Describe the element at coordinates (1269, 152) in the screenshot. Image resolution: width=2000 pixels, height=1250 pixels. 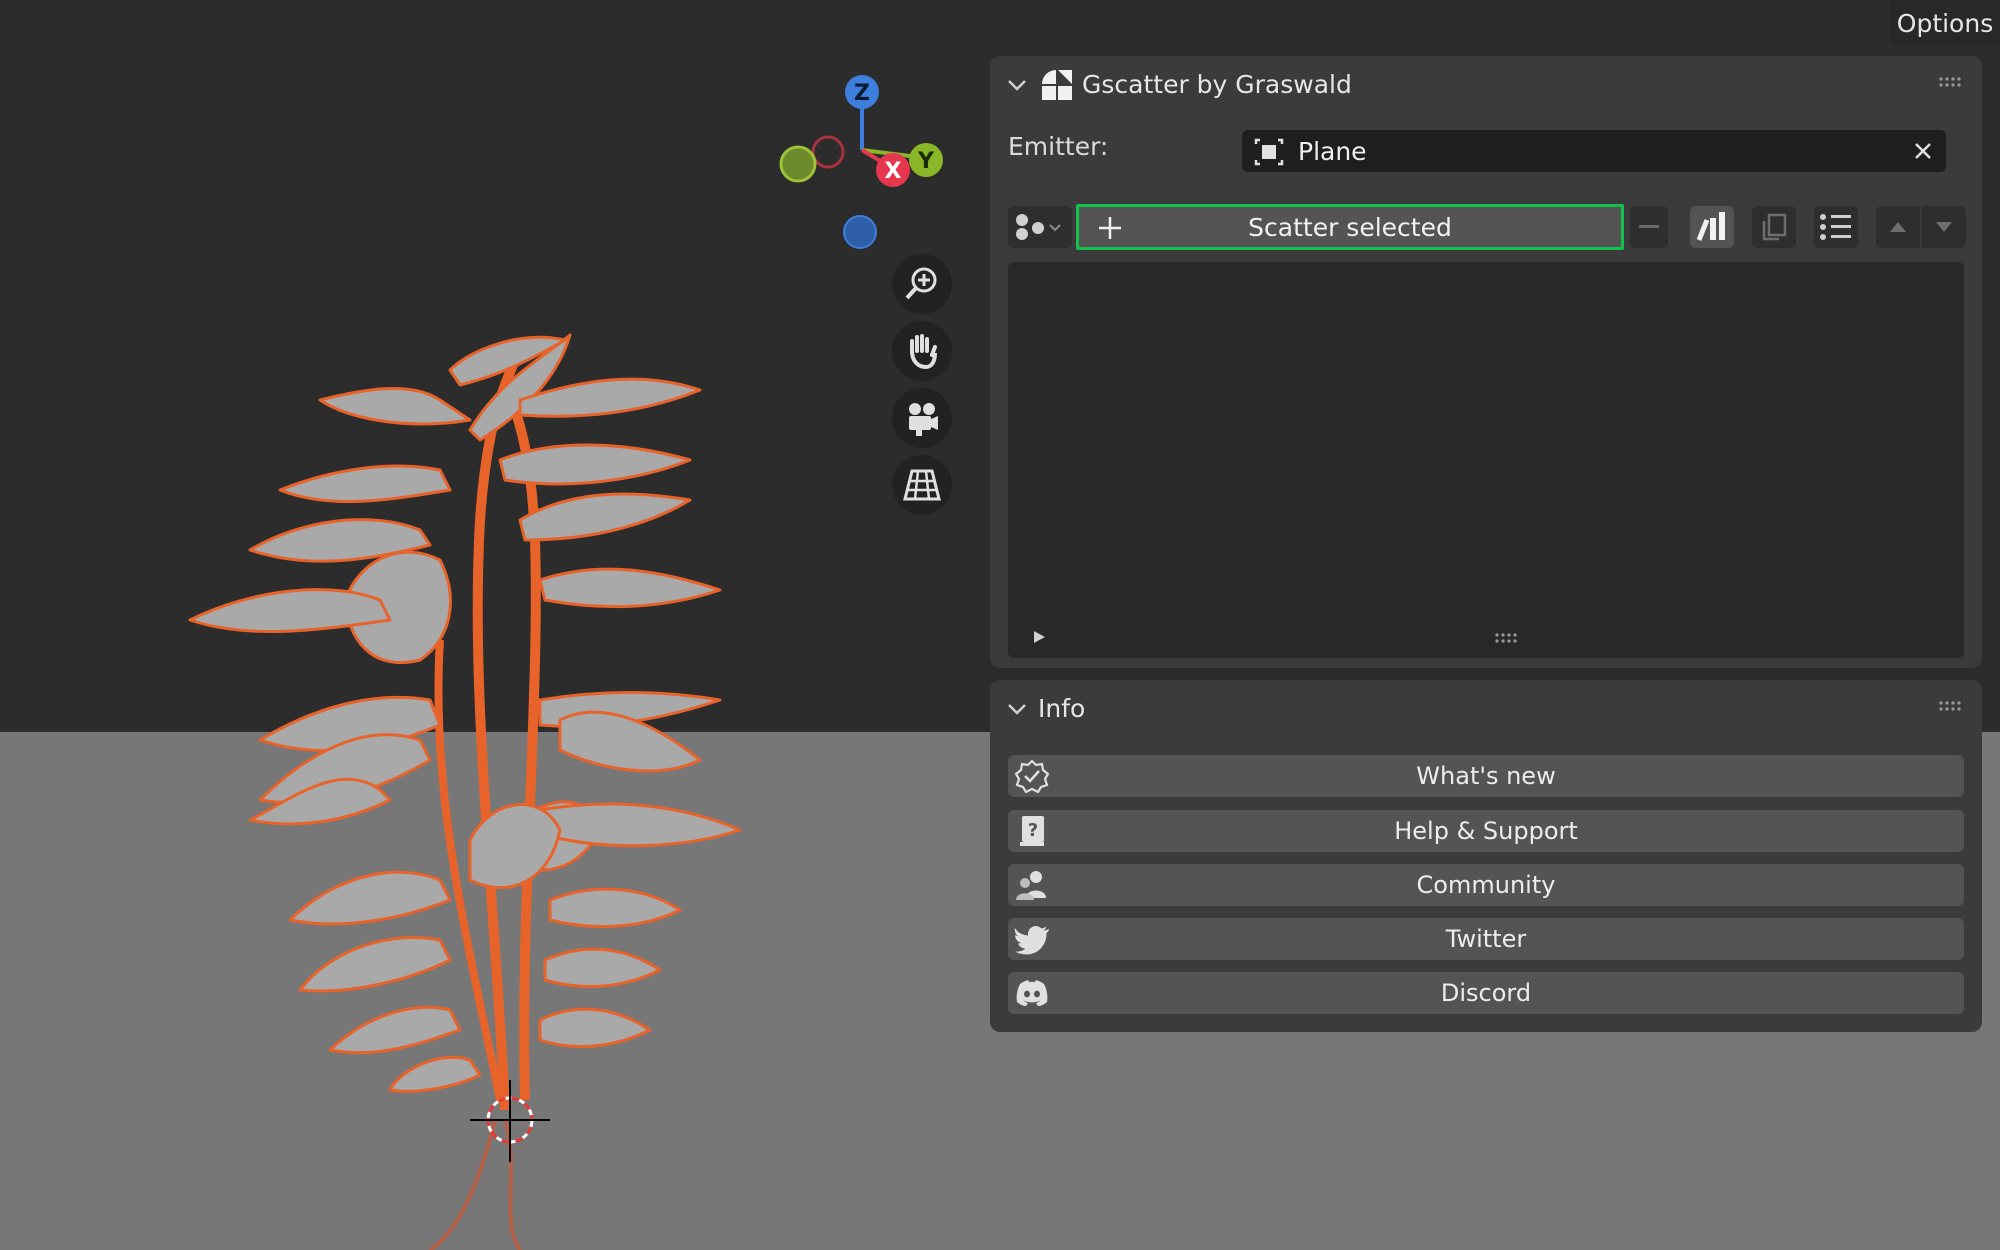
I see `object-icon` at that location.